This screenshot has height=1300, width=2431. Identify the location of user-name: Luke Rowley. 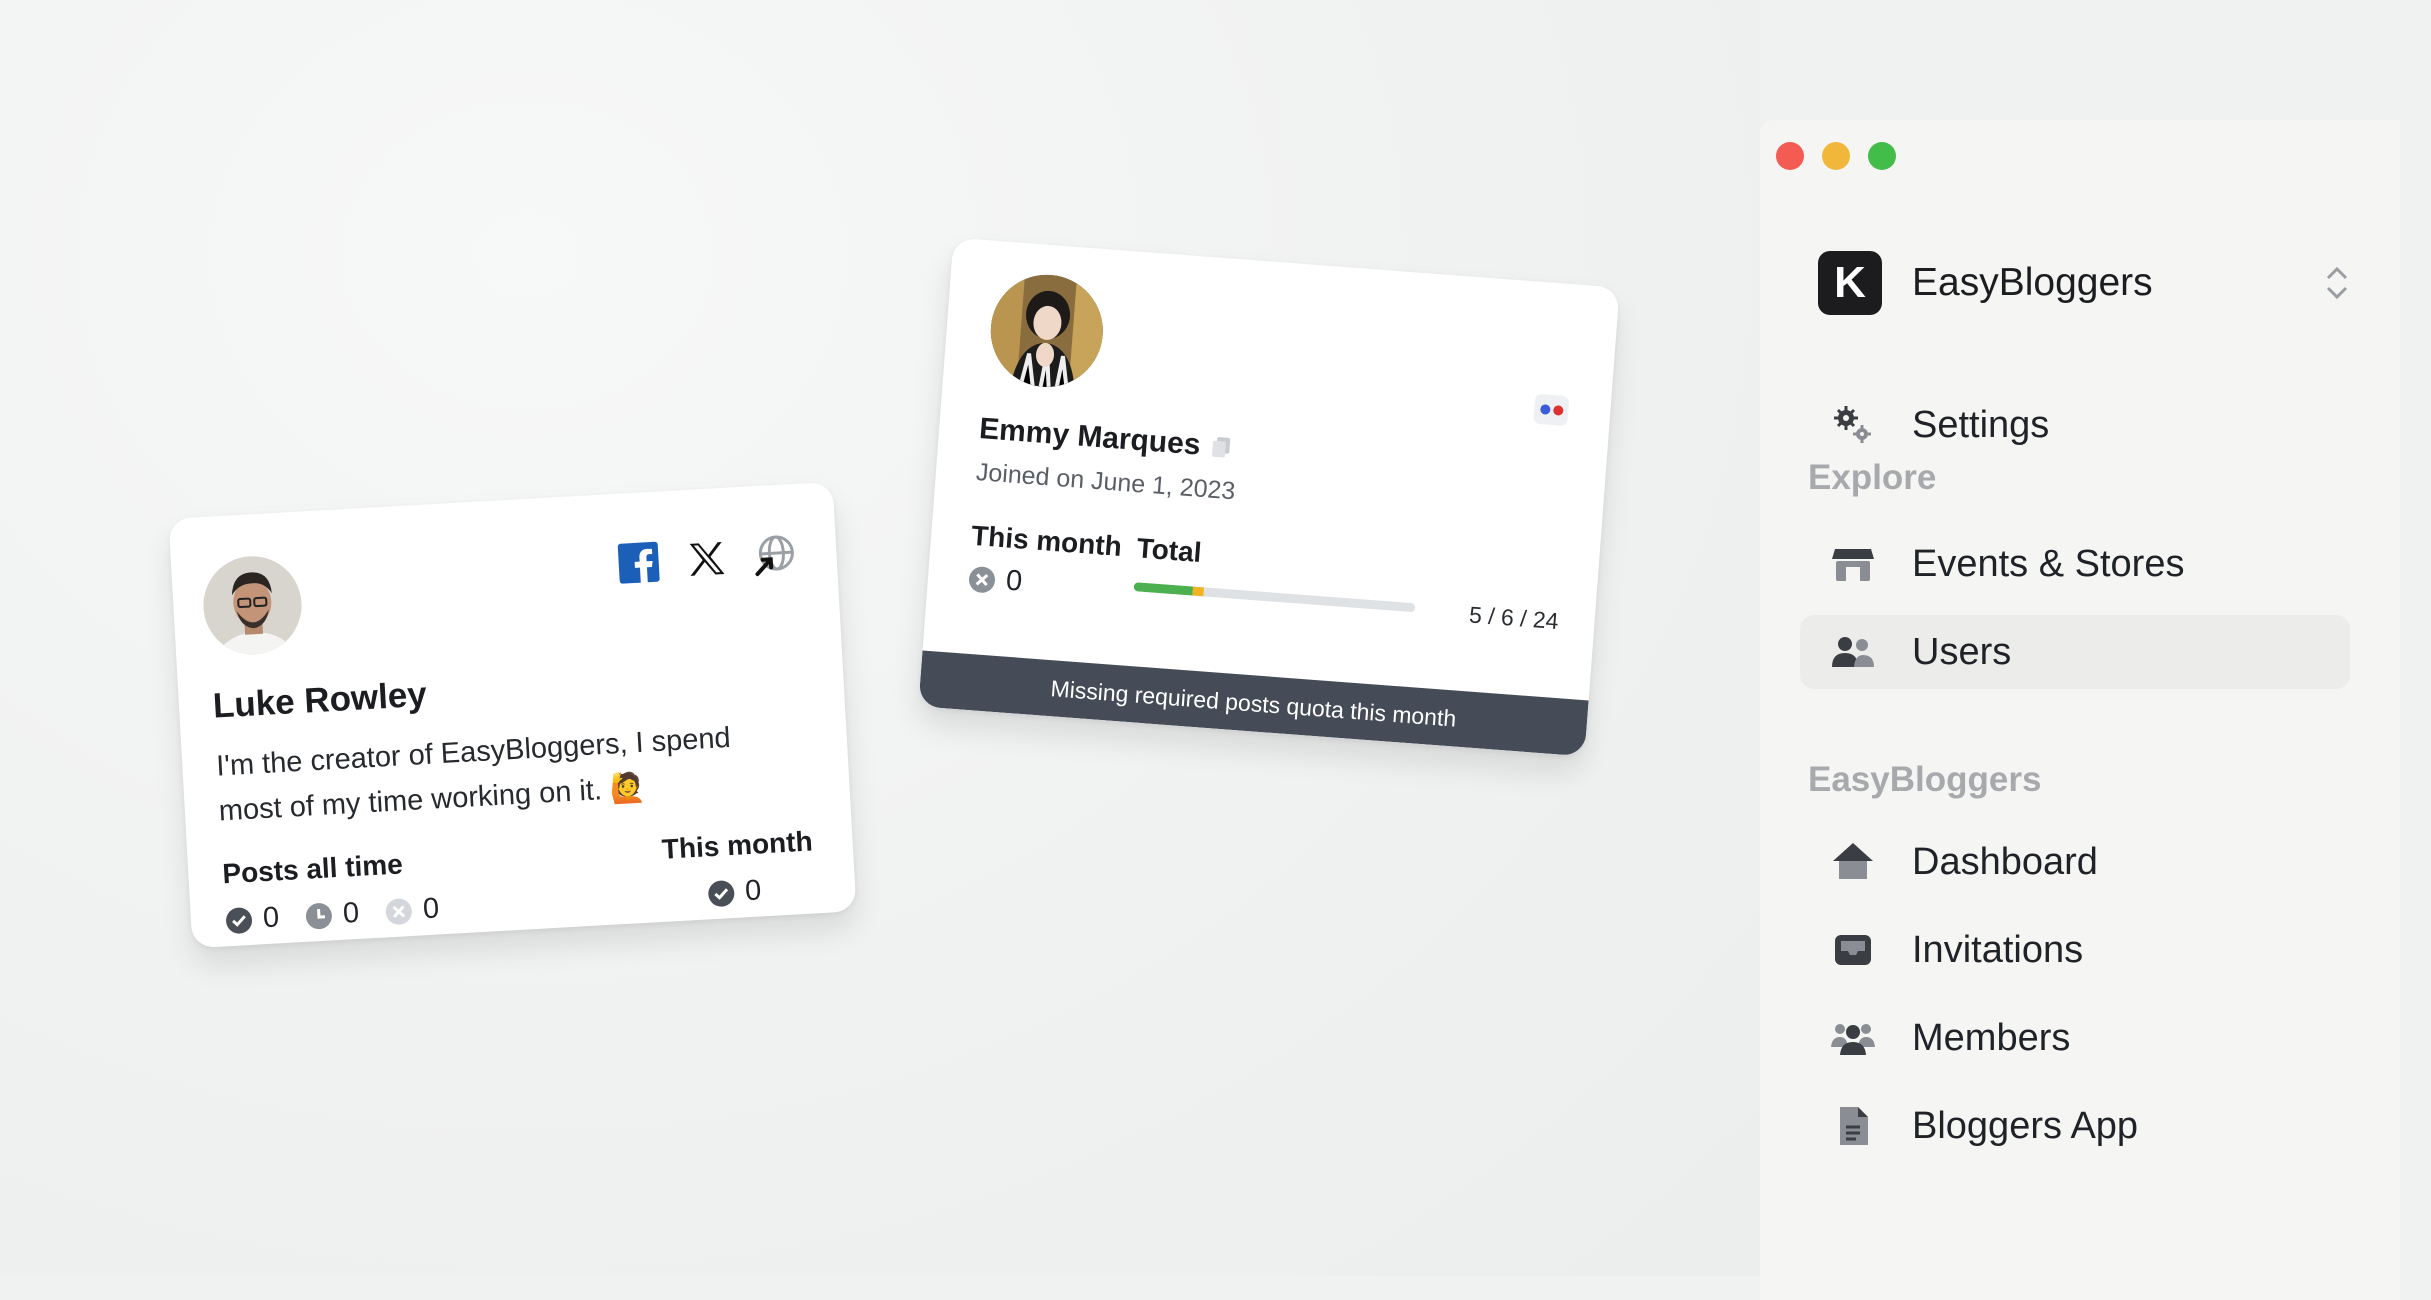
(319, 700).